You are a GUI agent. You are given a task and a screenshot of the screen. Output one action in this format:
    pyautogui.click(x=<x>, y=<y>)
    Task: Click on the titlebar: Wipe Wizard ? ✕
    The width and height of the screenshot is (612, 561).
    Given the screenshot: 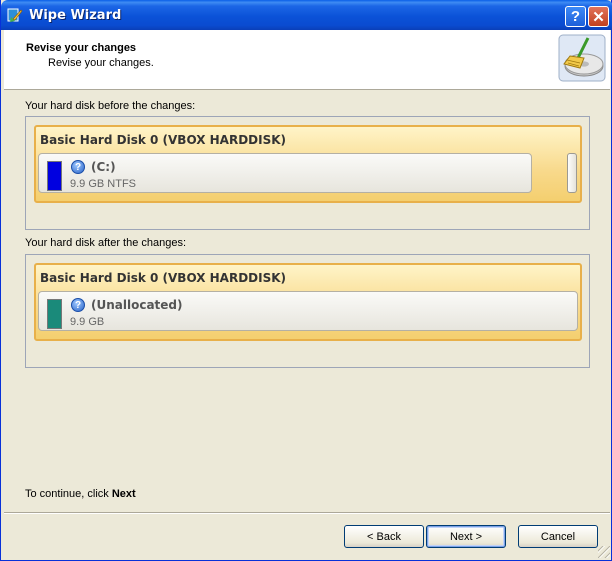 What is the action you would take?
    pyautogui.click(x=306, y=15)
    